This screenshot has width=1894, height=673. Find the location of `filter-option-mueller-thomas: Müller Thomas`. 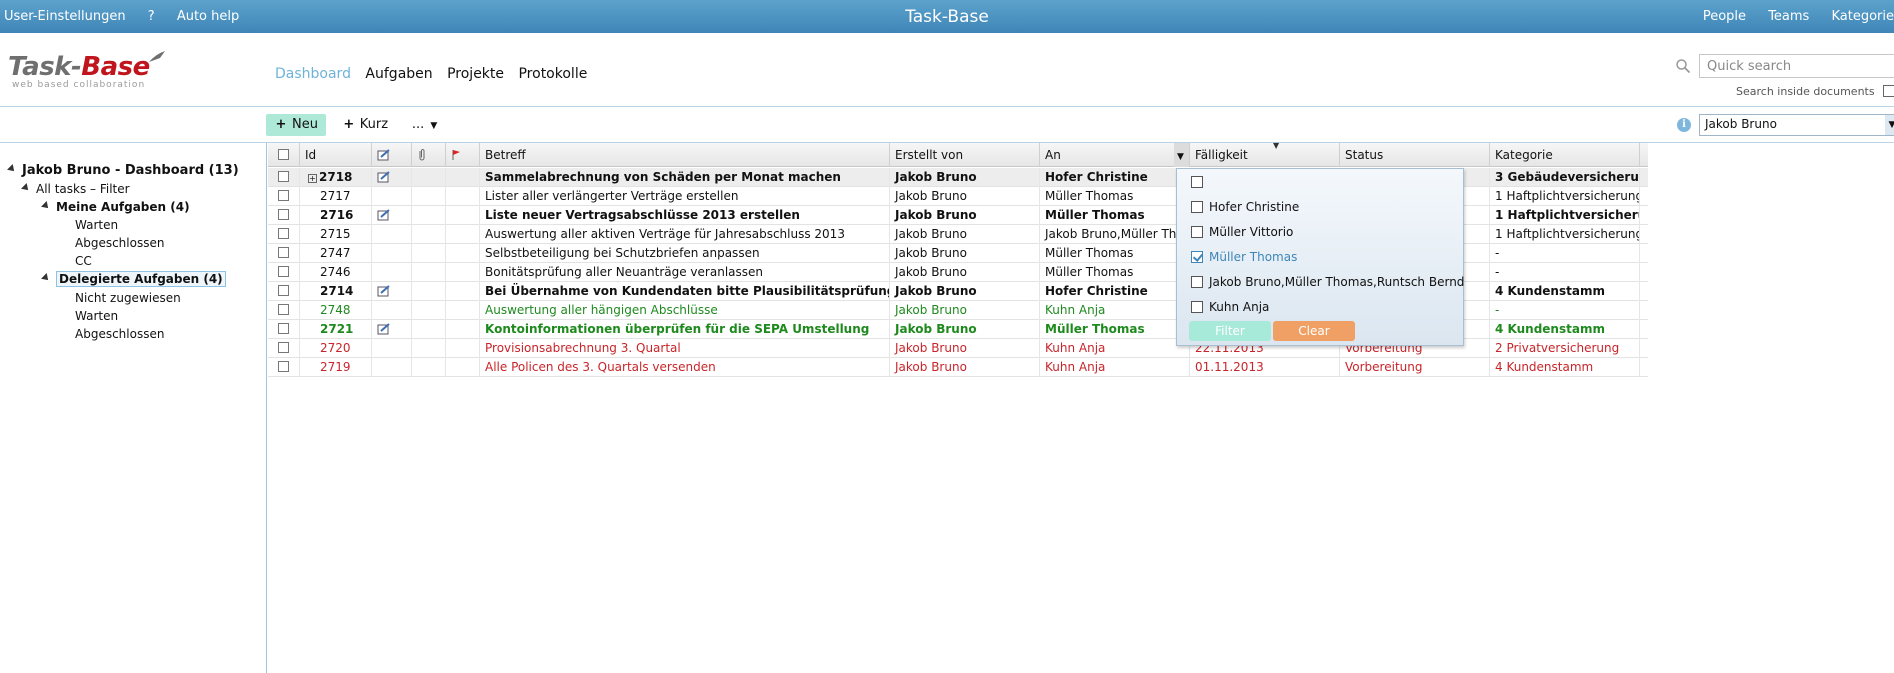

filter-option-mueller-thomas: Müller Thomas is located at coordinates (1244, 260).